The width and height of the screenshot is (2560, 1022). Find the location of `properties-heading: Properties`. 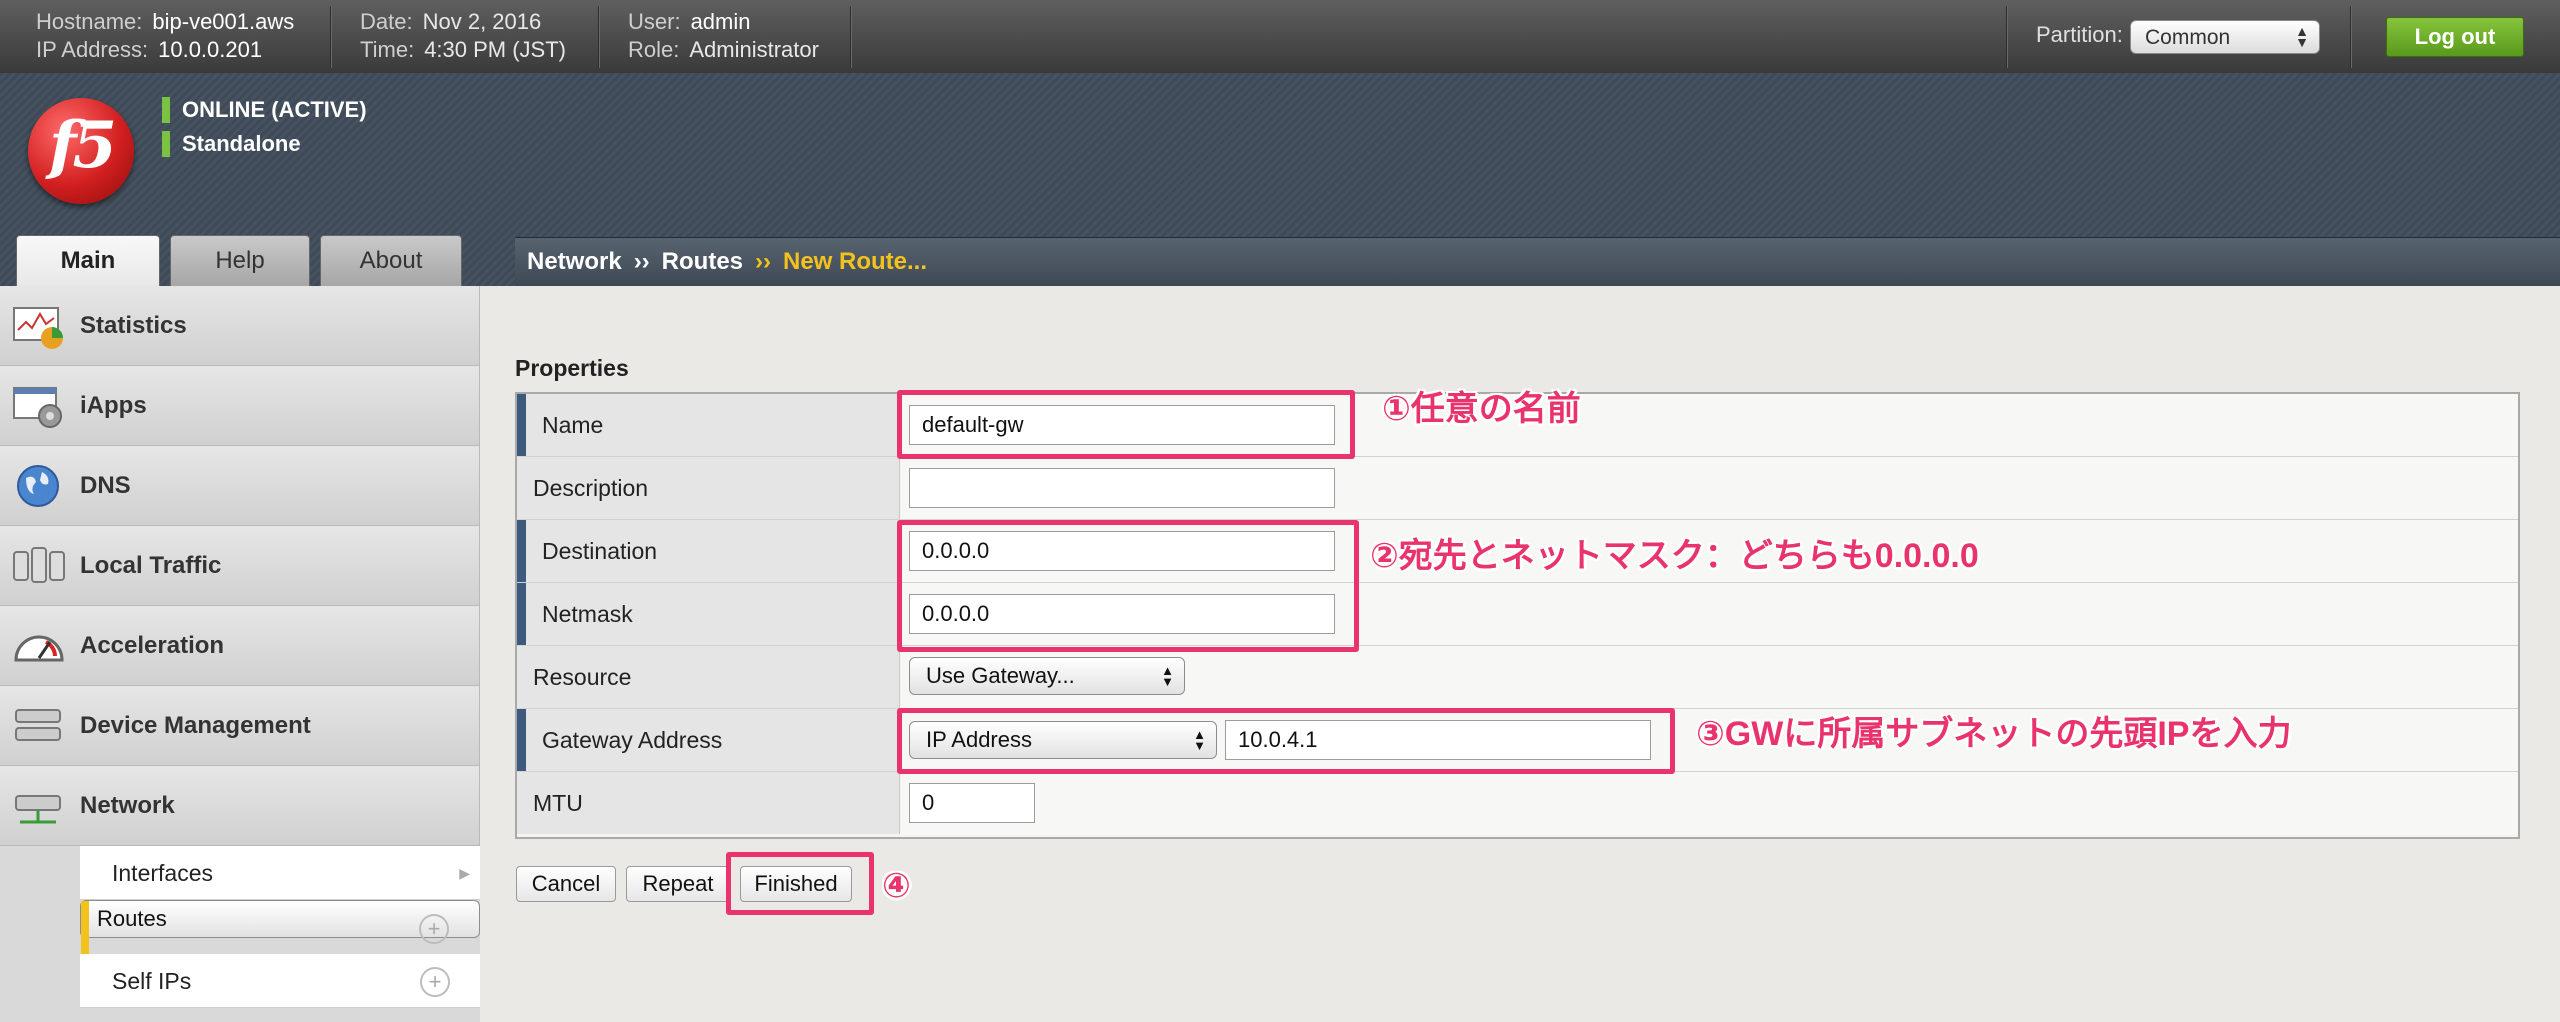

properties-heading: Properties is located at coordinates (572, 368).